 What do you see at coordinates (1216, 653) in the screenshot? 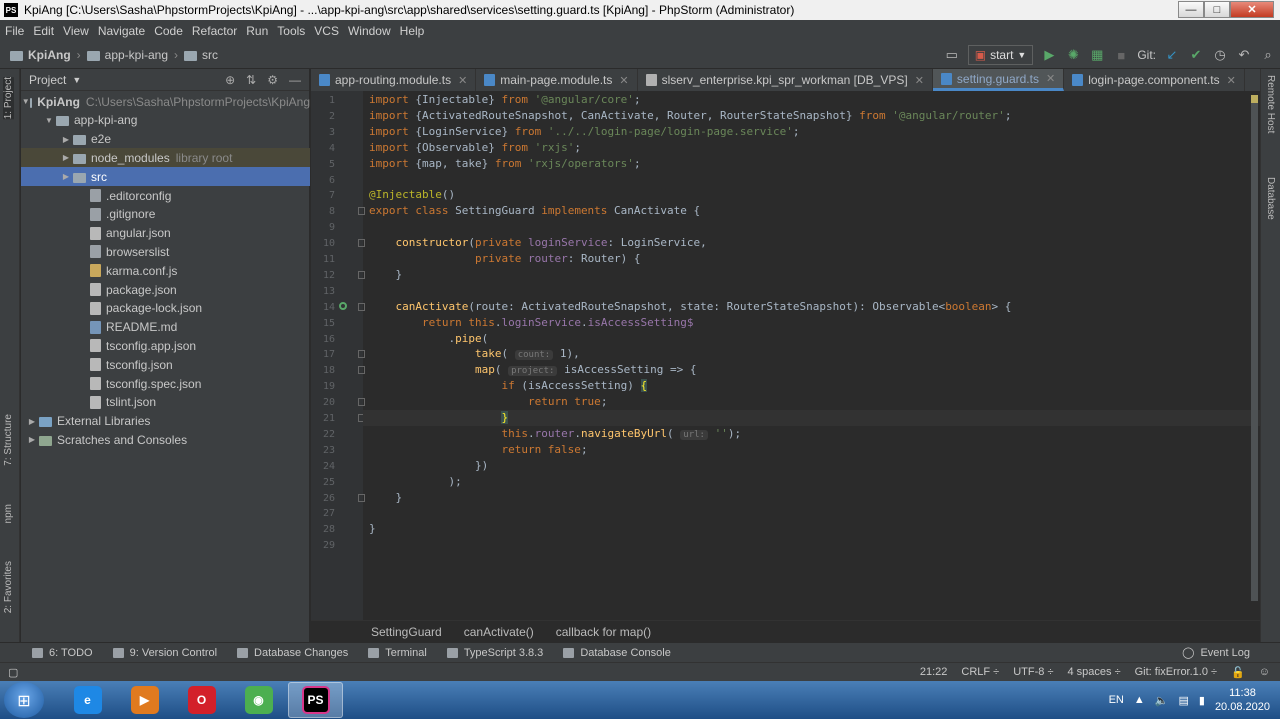
I see `tool-event-log: ◯ Event Log` at bounding box center [1216, 653].